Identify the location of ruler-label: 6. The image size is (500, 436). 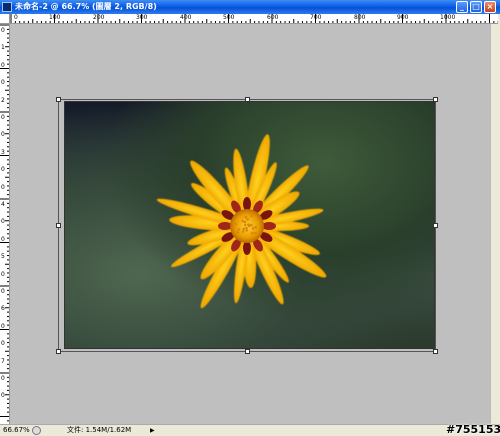
(3, 309).